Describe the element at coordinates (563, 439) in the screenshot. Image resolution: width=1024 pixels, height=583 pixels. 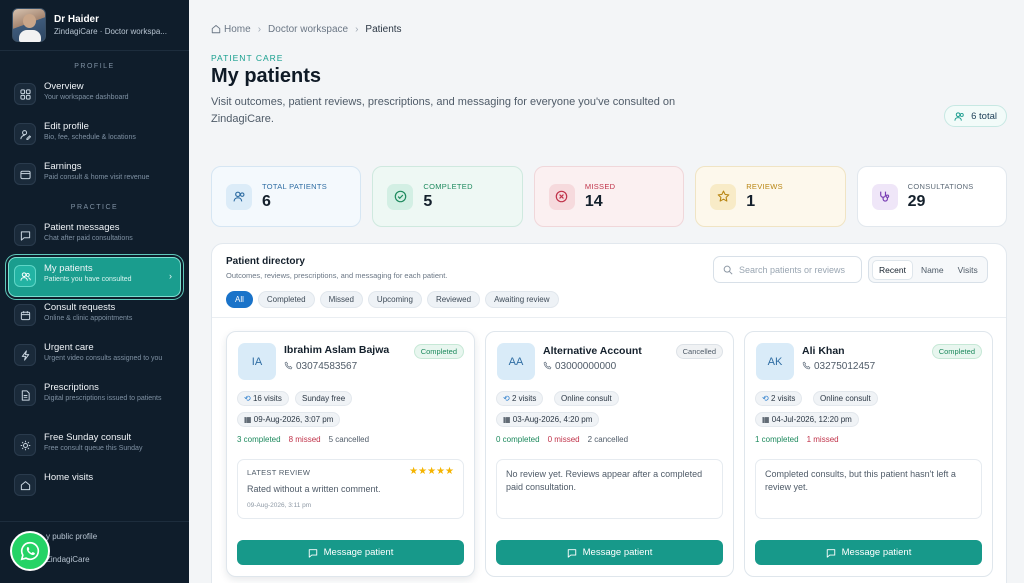
I see `missed-count: 0 missed` at that location.